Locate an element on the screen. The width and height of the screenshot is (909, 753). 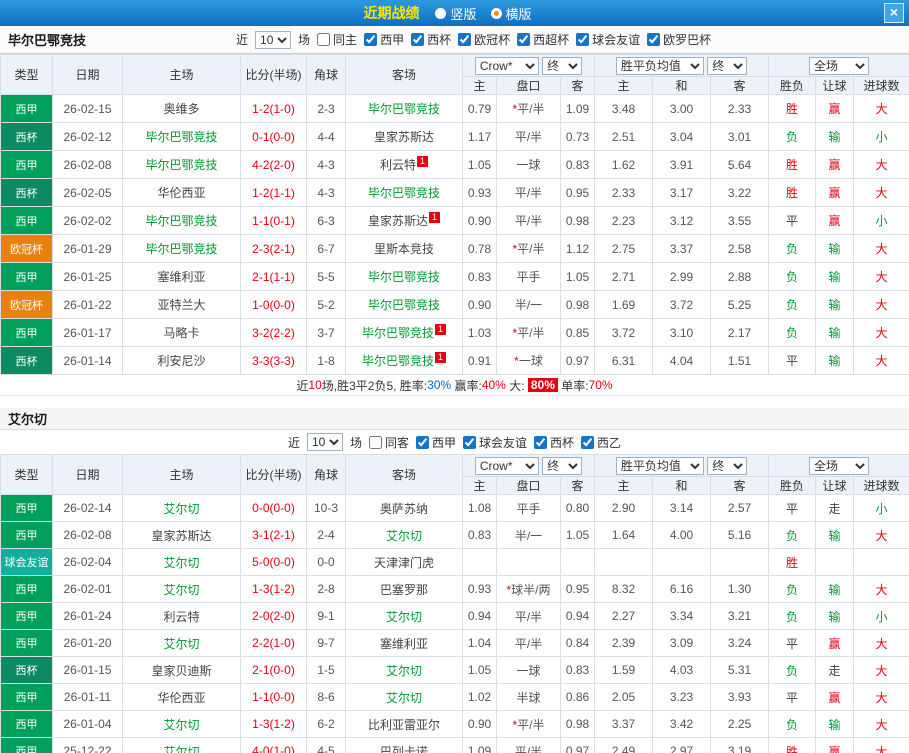
home-odds is located at coordinates (479, 562).